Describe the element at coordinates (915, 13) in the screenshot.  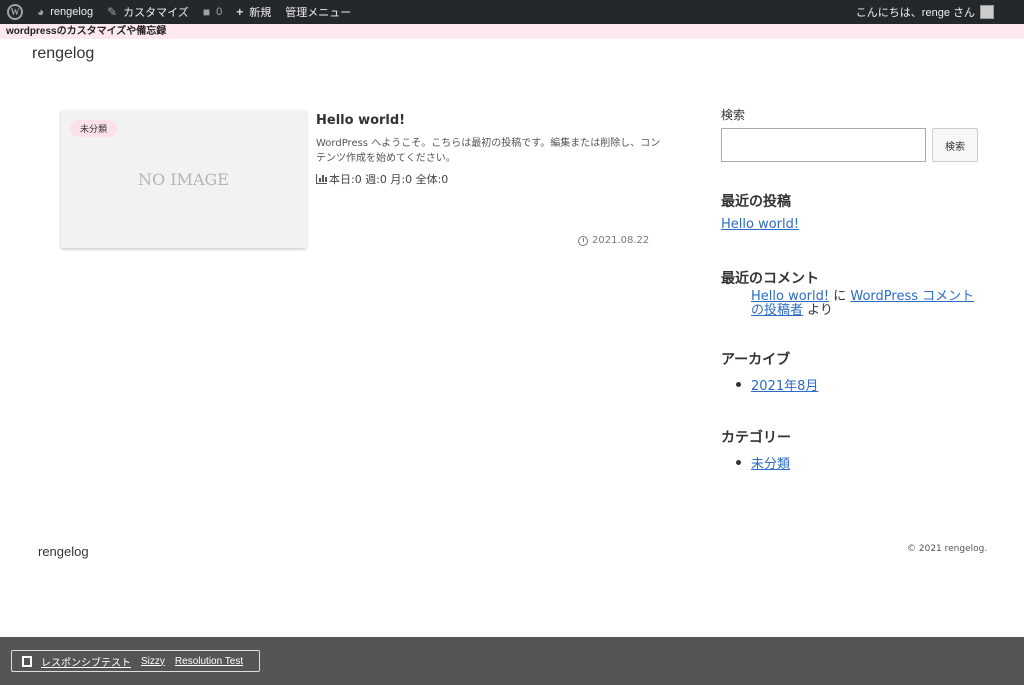
I see `greeting-text: こんにちは、renge さん` at that location.